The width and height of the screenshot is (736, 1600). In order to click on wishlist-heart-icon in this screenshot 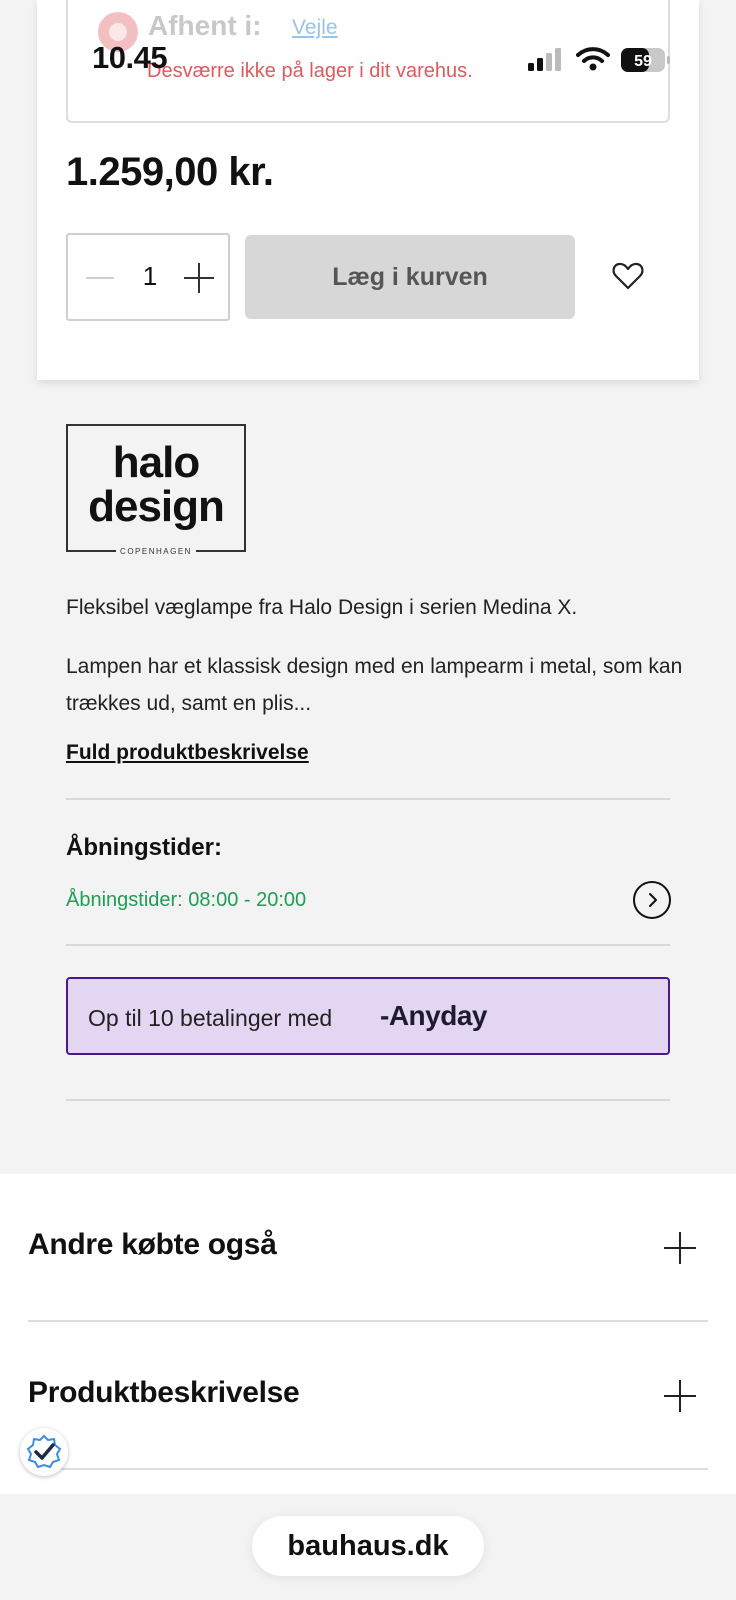, I will do `click(628, 276)`.